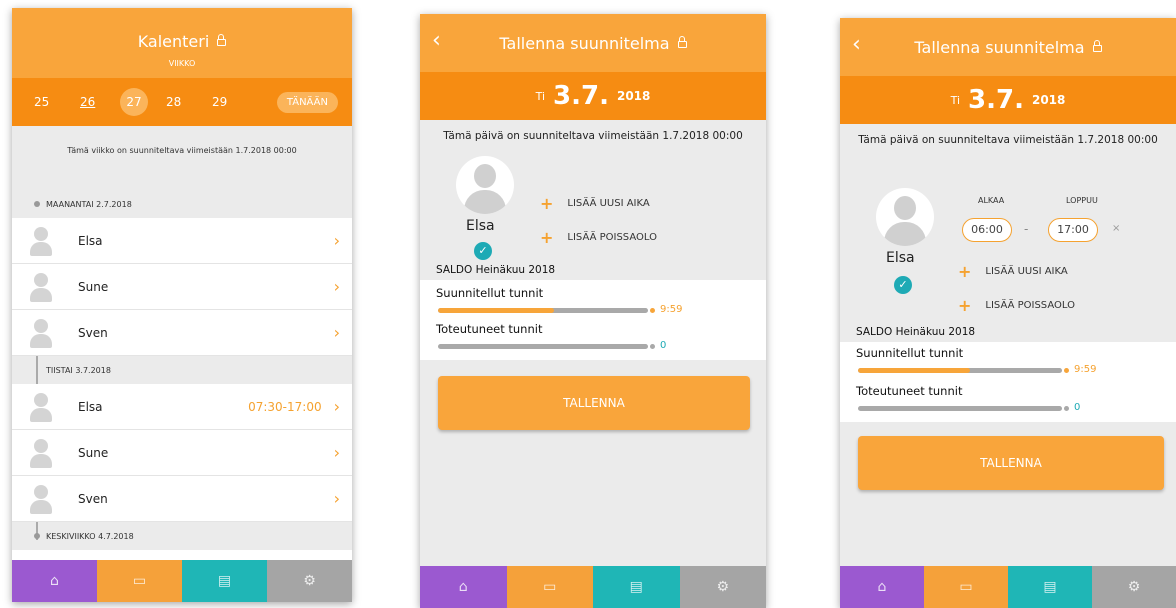 The height and width of the screenshot is (608, 1176). I want to click on week-29: 29, so click(235, 102).